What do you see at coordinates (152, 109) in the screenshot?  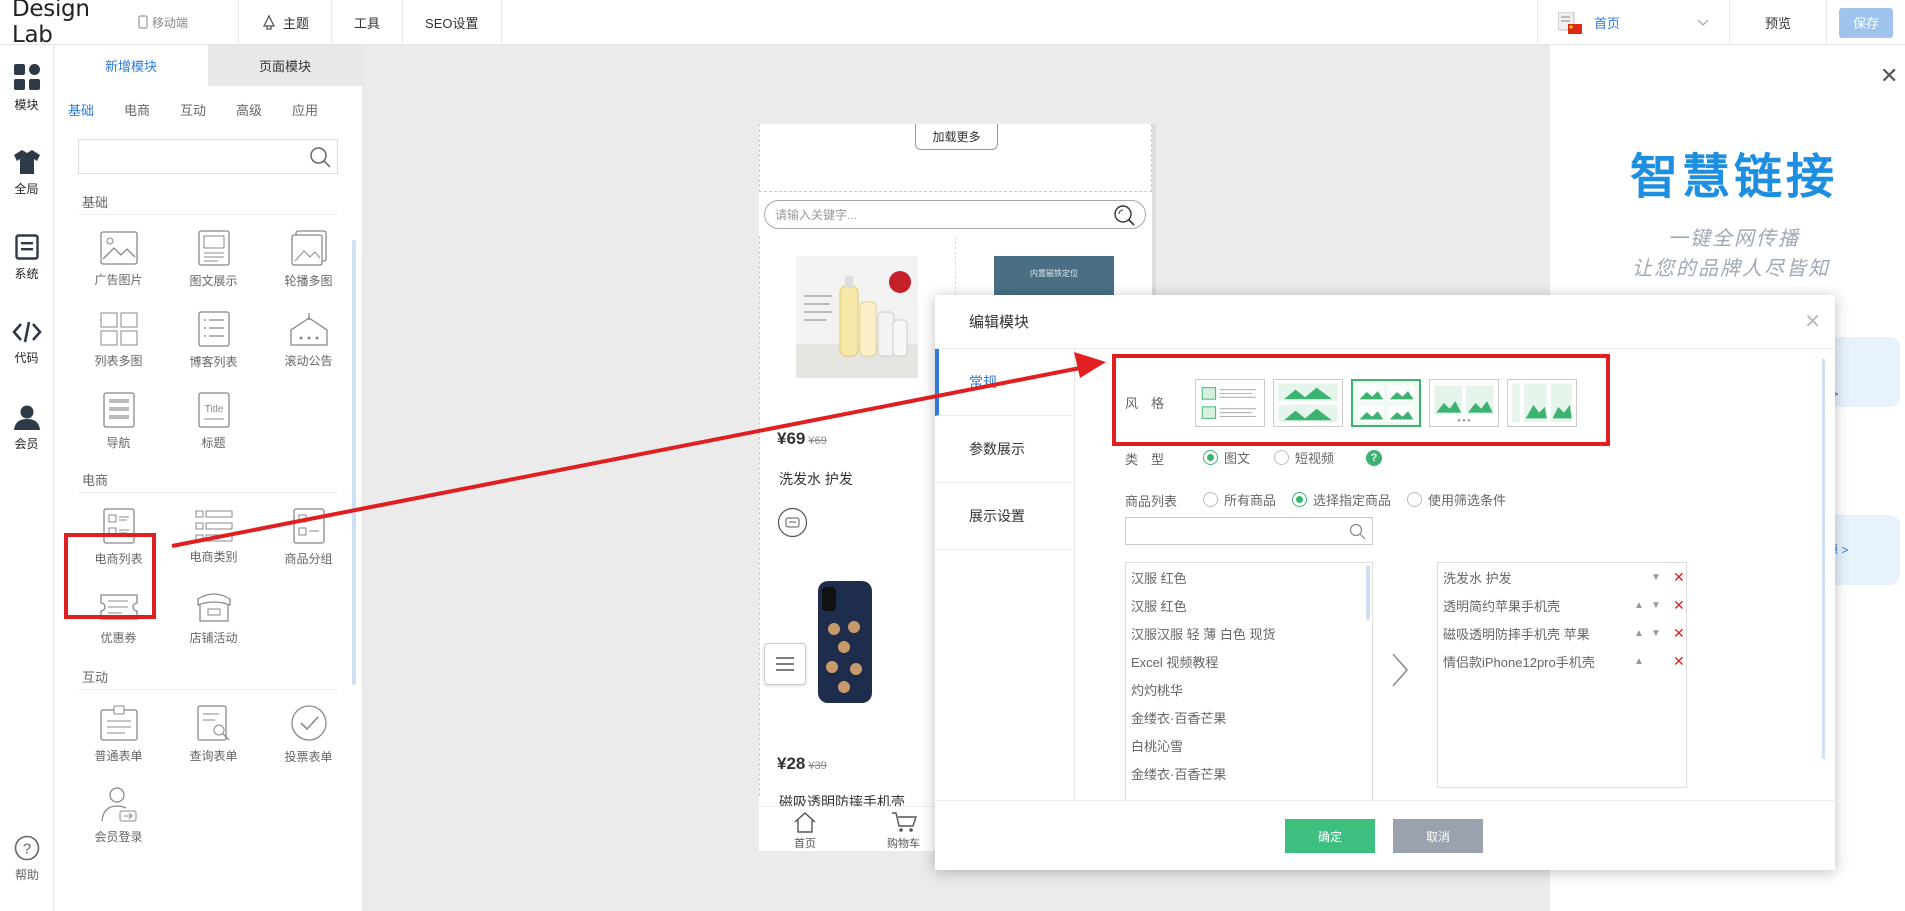 I see `category-ecommerce: 电商` at bounding box center [152, 109].